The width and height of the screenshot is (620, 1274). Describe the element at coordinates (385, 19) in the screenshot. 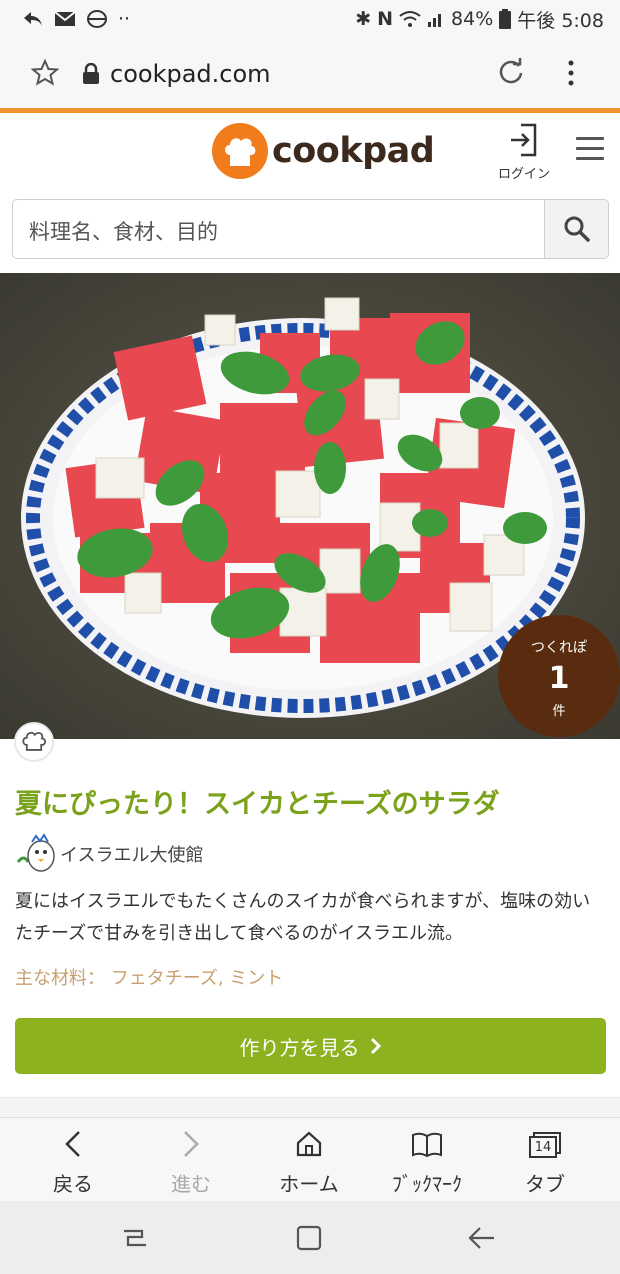

I see `nfc-icon: N` at that location.